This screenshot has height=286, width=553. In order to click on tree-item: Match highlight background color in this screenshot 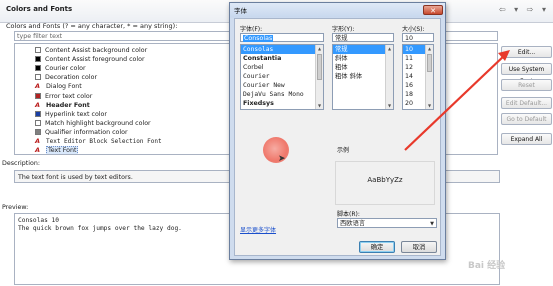, I will do `click(93, 123)`.